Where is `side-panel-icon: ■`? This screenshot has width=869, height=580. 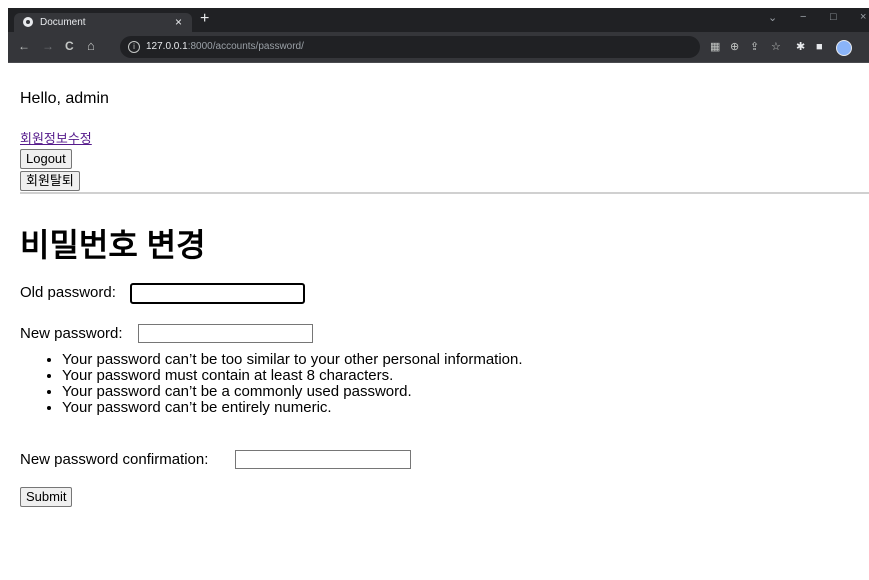 side-panel-icon: ■ is located at coordinates (819, 47).